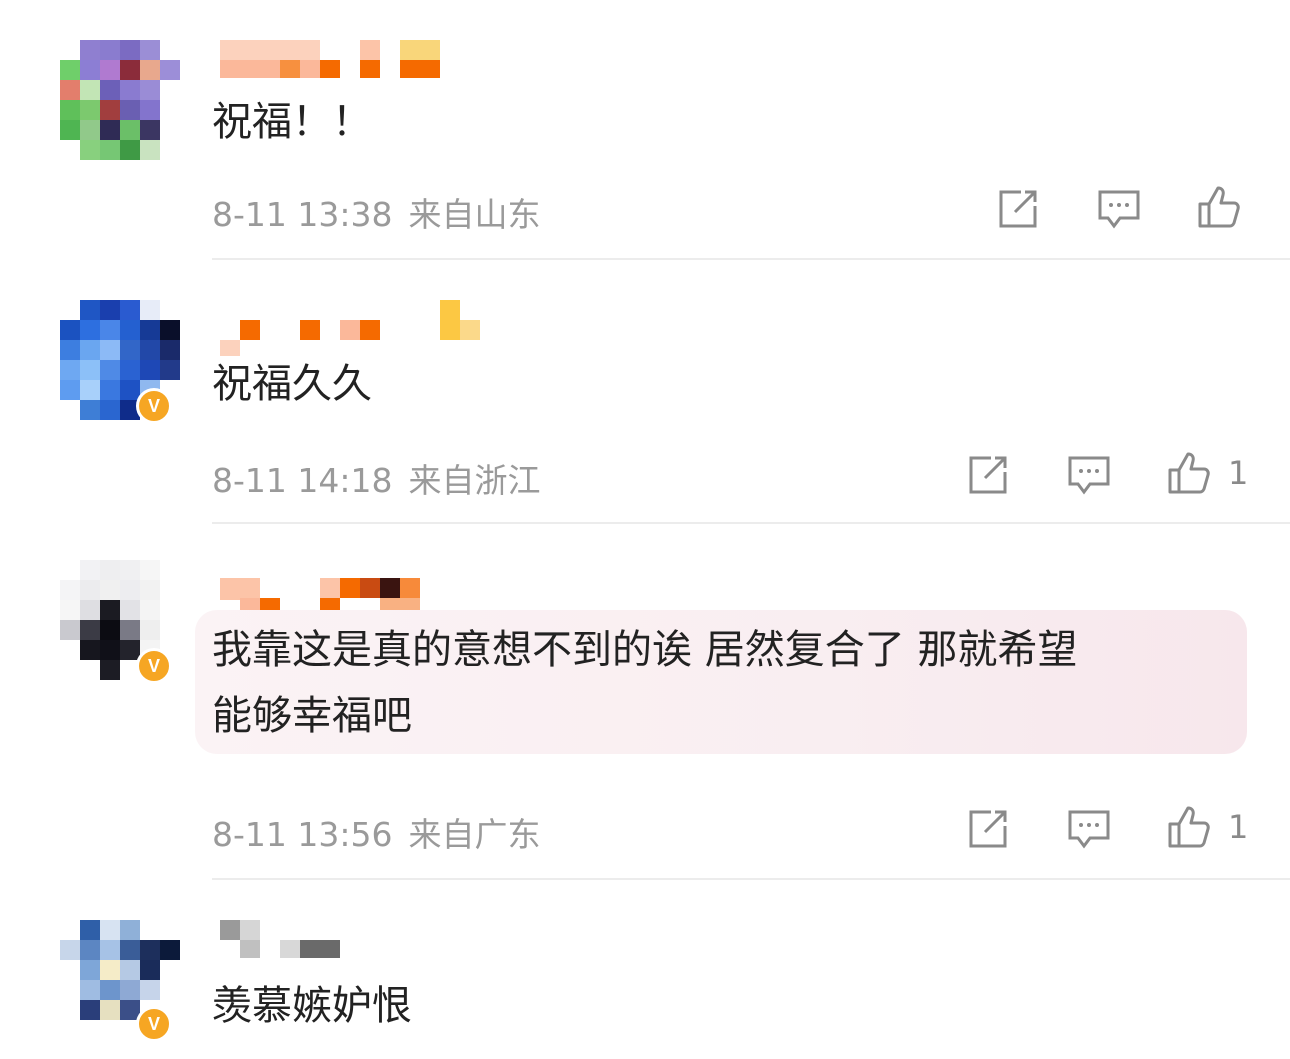  Describe the element at coordinates (312, 1006) in the screenshot. I see `comment-text: 羡慕嫉妒恨` at that location.